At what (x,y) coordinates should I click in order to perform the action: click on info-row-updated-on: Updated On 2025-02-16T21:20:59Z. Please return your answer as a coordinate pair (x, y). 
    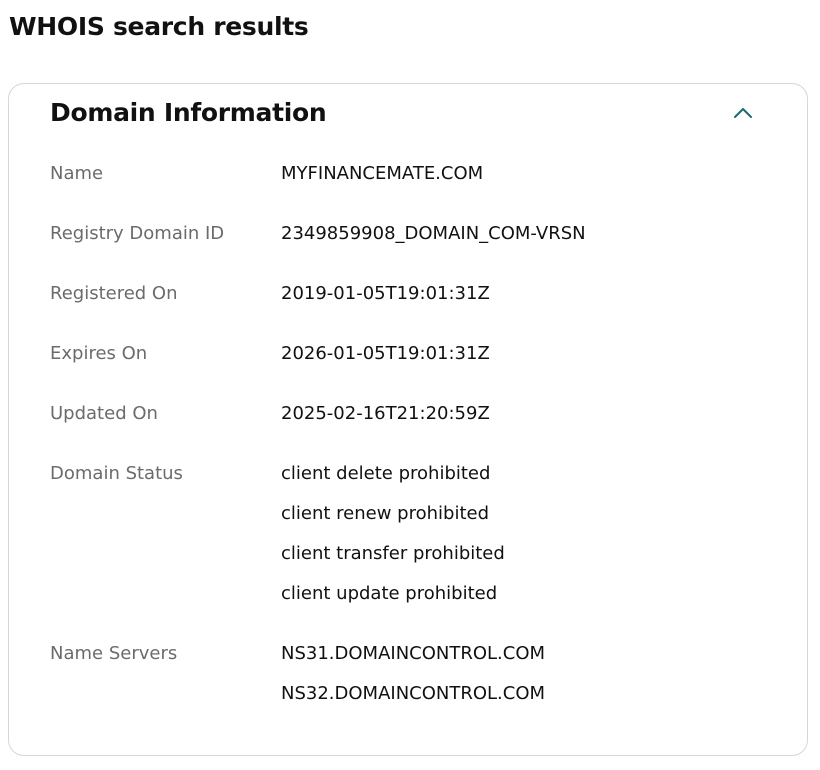
    Looking at the image, I should click on (410, 414).